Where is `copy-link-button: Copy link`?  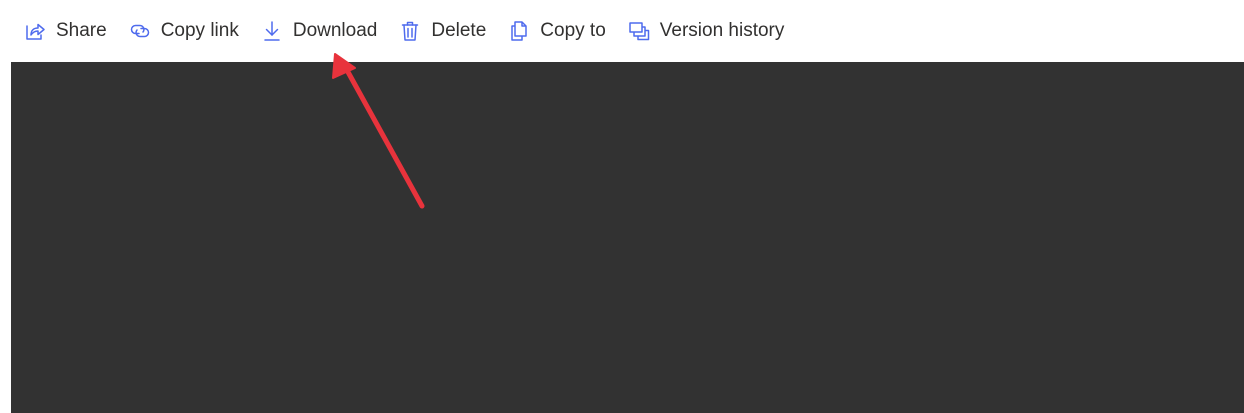
copy-link-button: Copy link is located at coordinates (184, 31).